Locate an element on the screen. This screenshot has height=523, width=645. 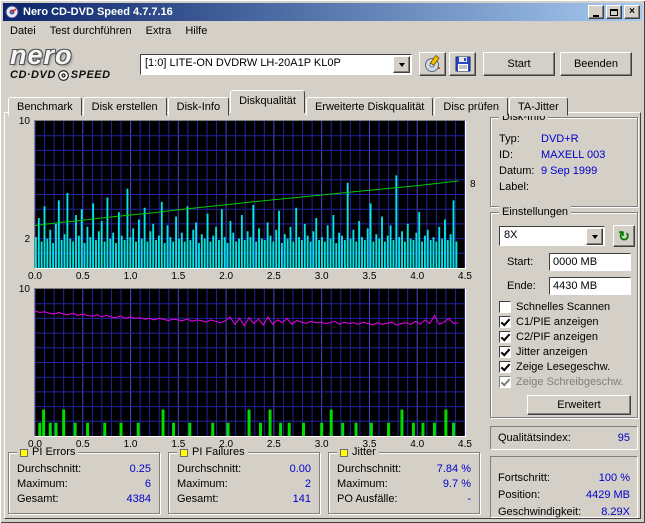
disk-info-row: Label: is located at coordinates (564, 187).